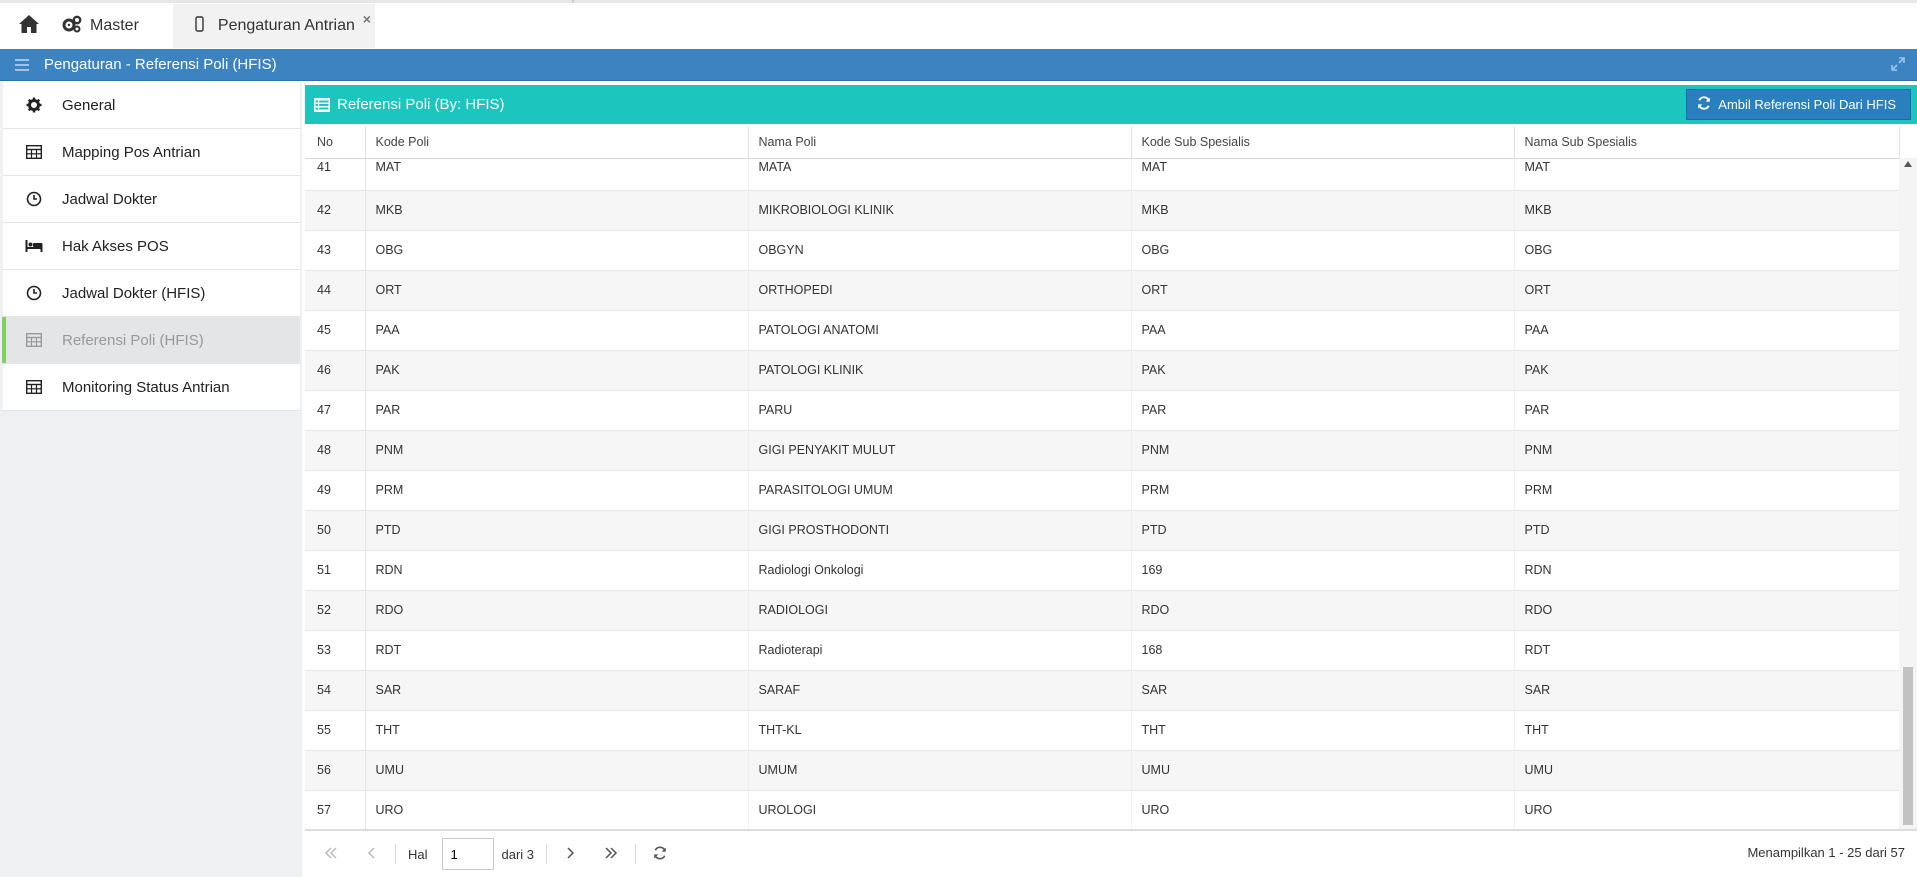  Describe the element at coordinates (1102, 250) in the screenshot. I see `table-row: 43 OBG OBGYN OBG OBG` at that location.